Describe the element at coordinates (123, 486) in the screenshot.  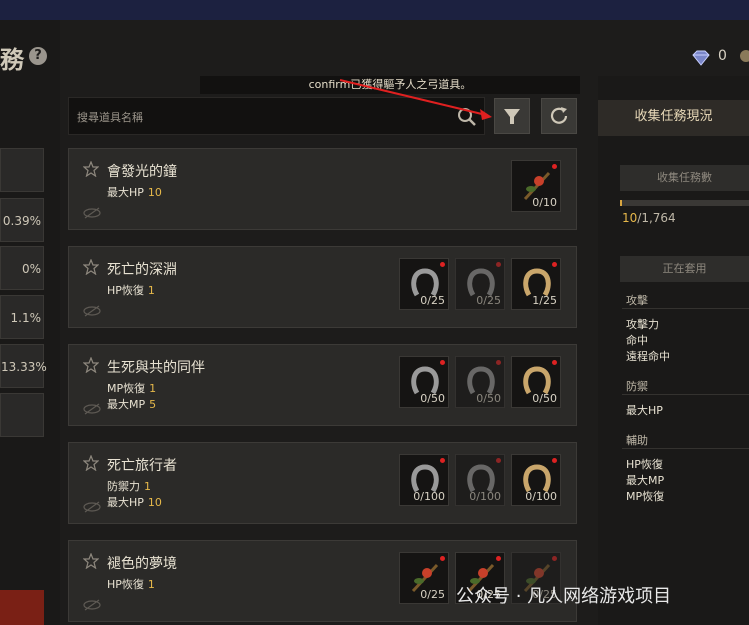
I see `stat-label: 防禦力` at that location.